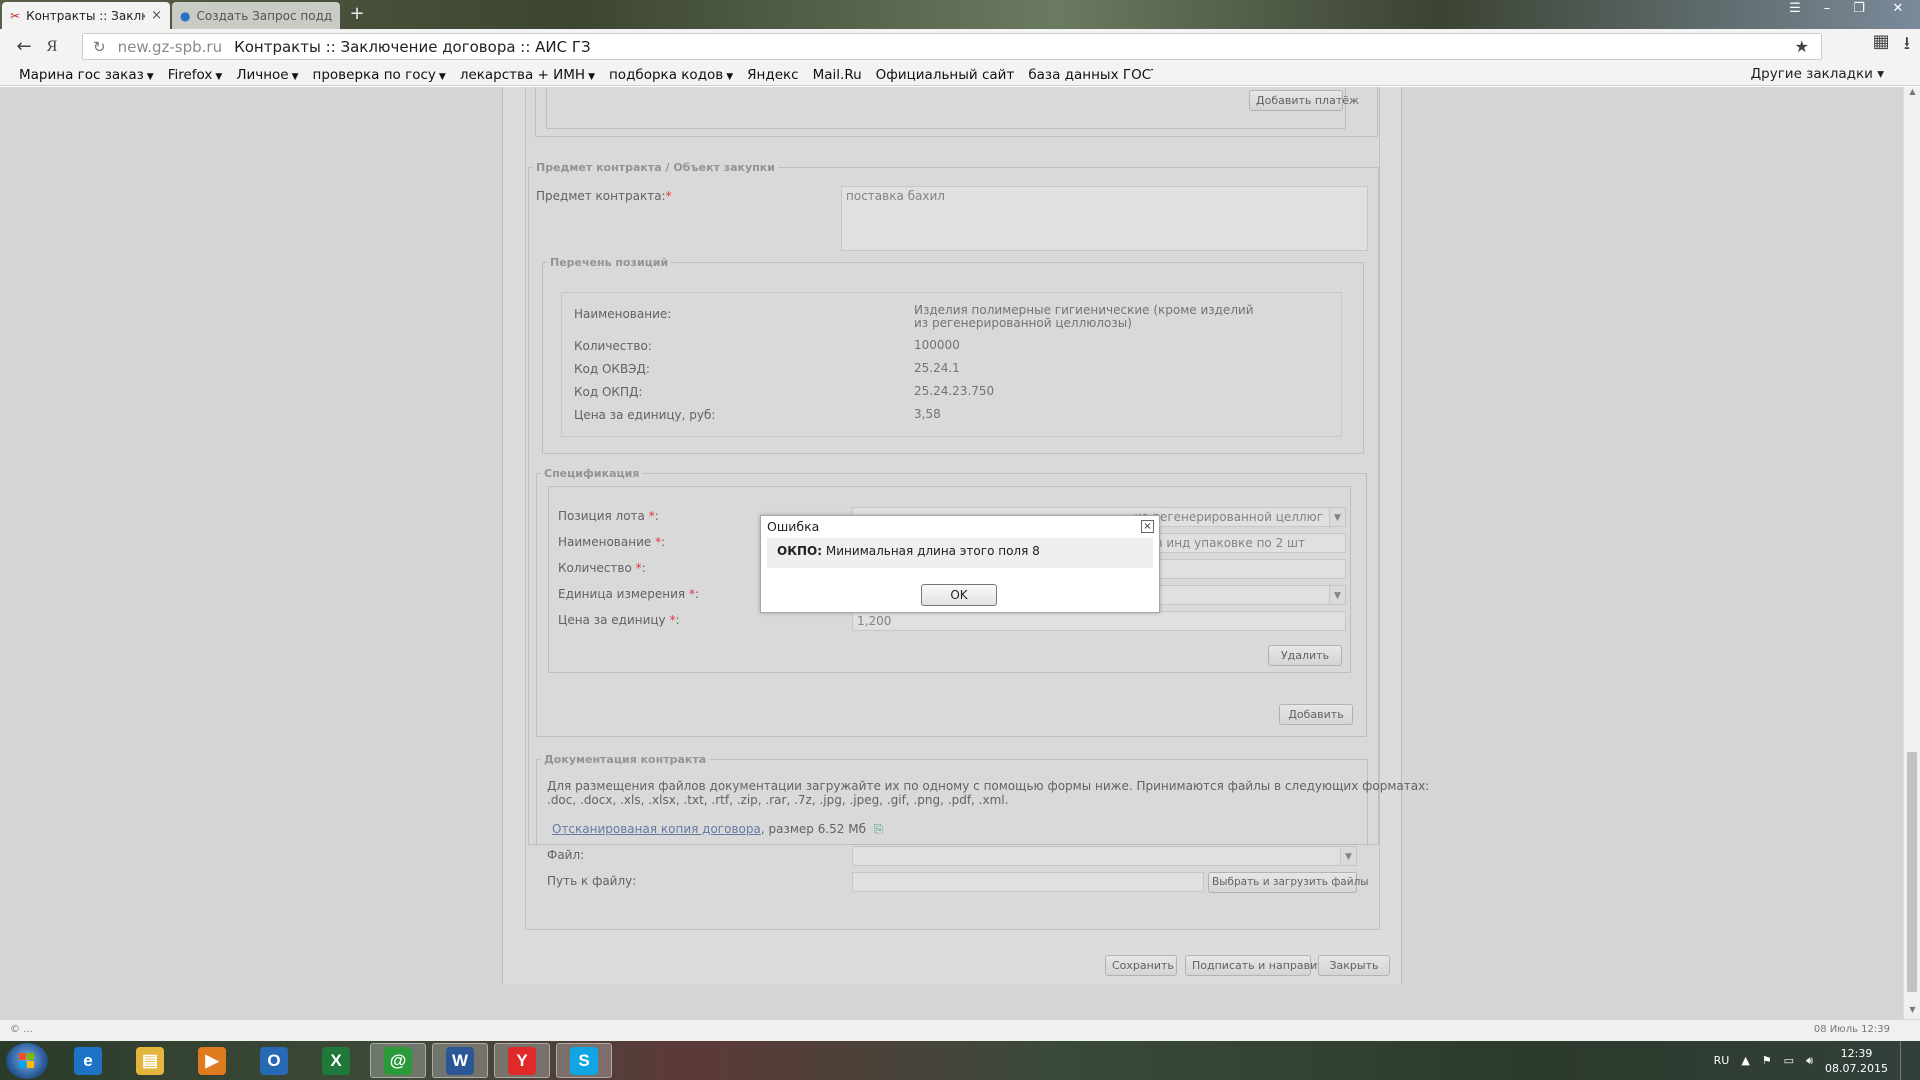 Image resolution: width=1920 pixels, height=1080 pixels. I want to click on tab-label: Контракты :: Заключе, so click(85, 15).